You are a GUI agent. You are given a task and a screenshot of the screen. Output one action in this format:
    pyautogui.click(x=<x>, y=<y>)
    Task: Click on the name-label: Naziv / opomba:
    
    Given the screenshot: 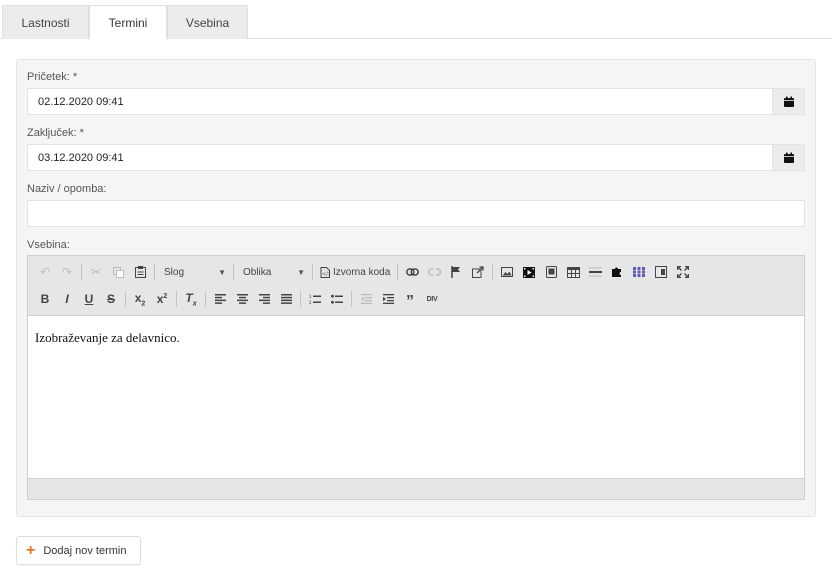 What is the action you would take?
    pyautogui.click(x=67, y=189)
    